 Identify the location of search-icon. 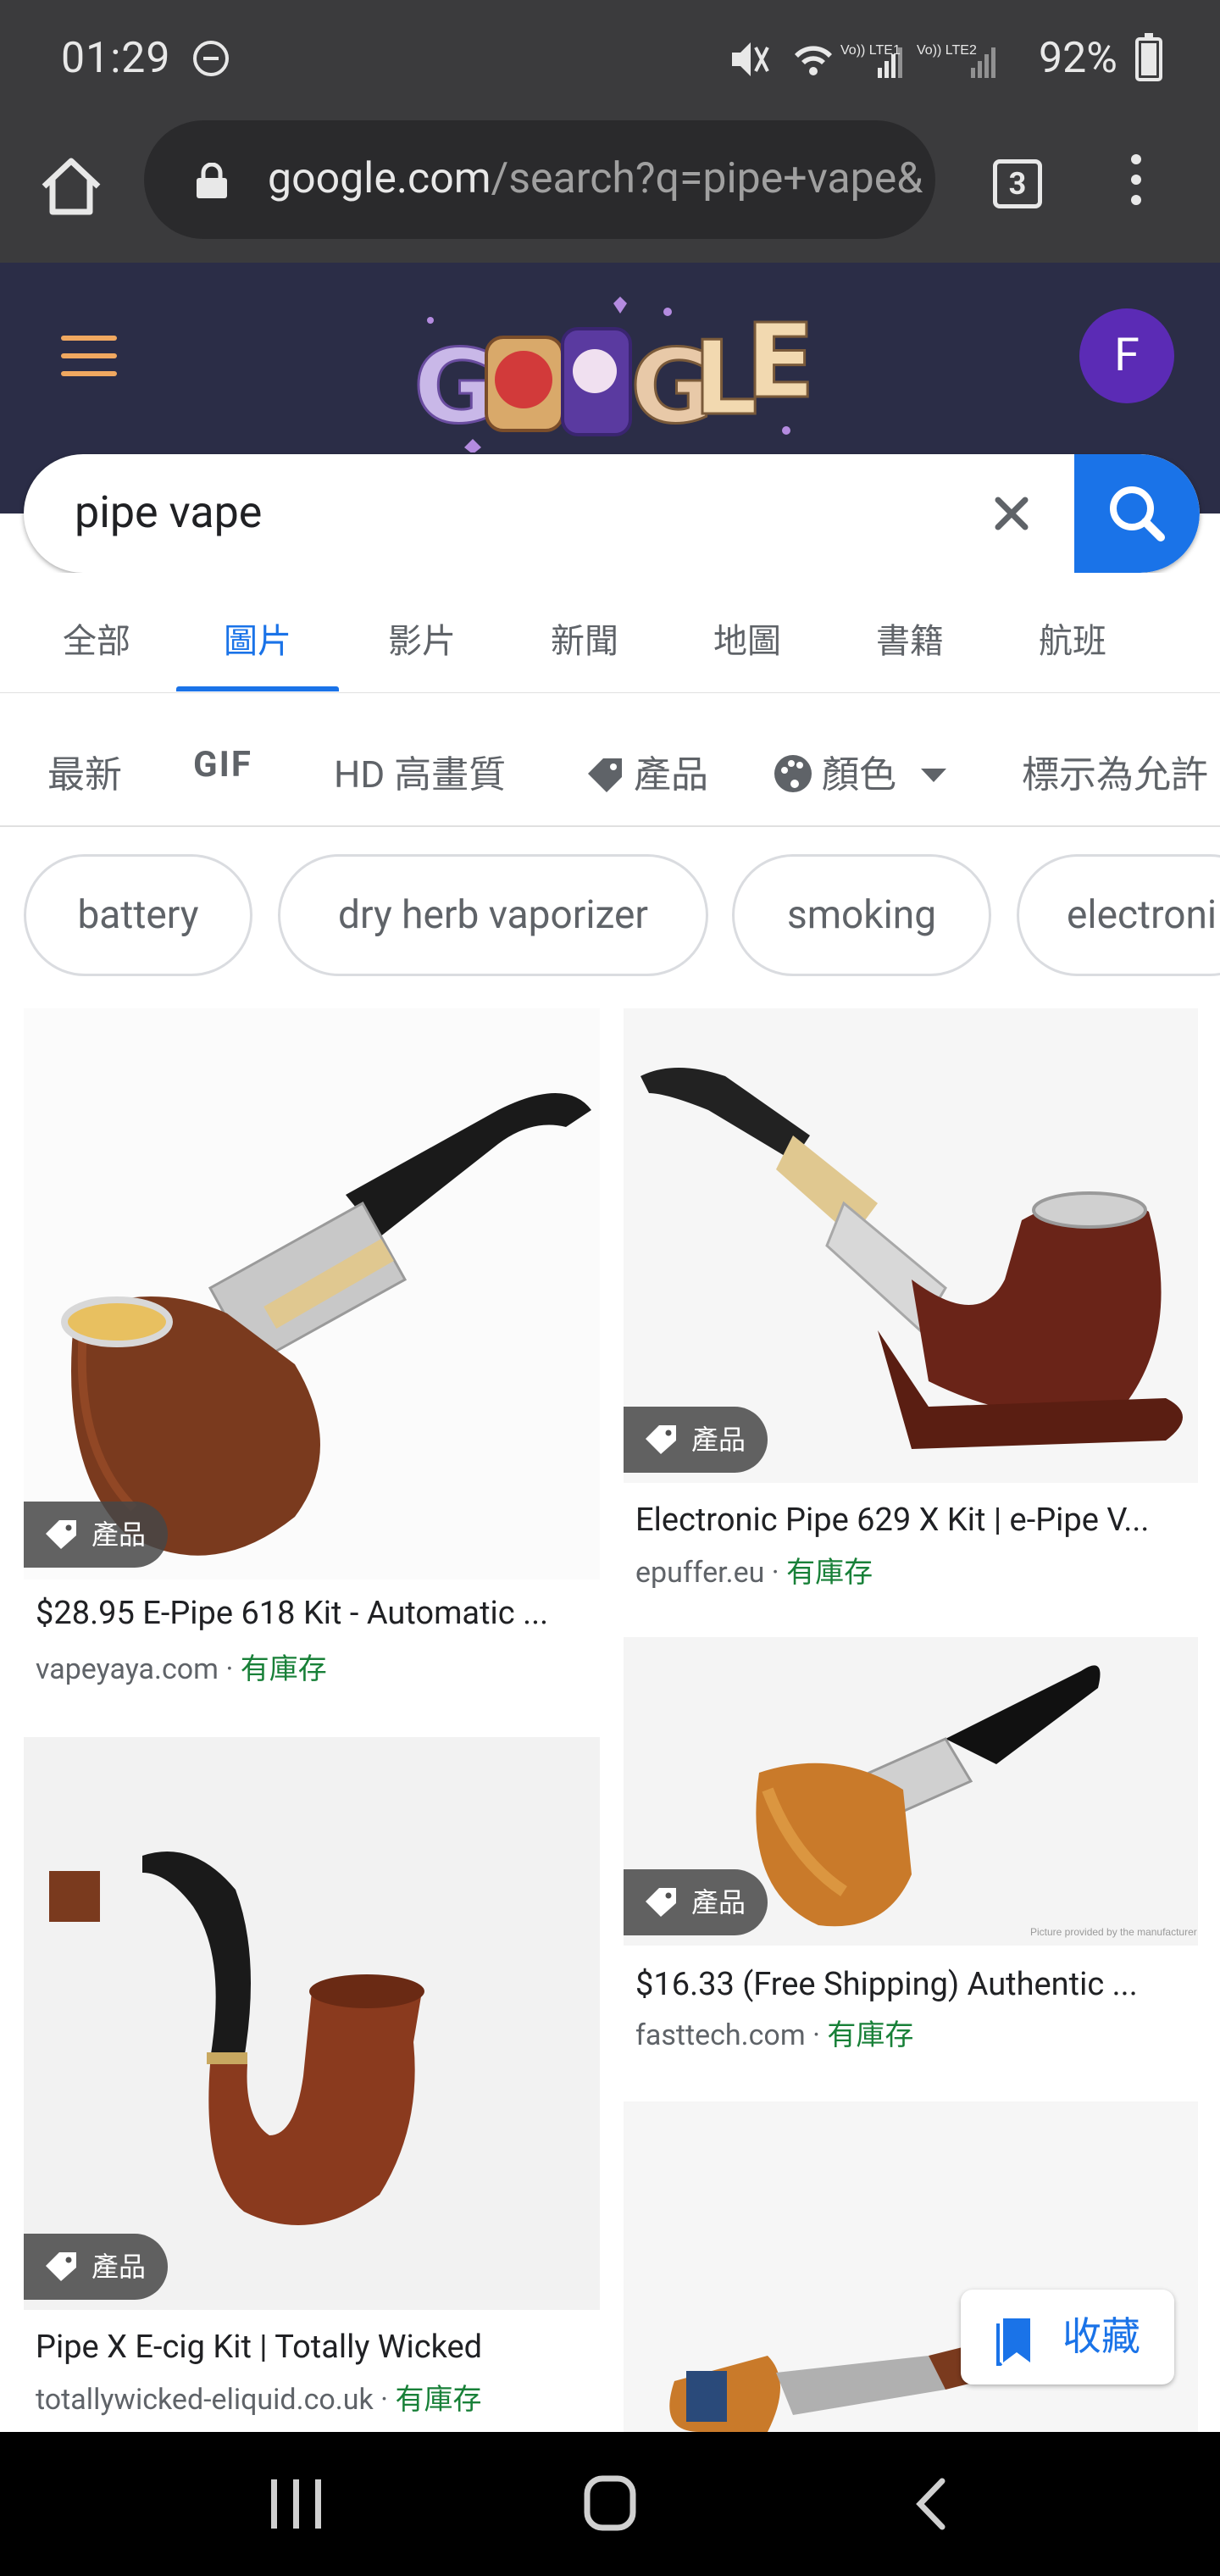
(1137, 513).